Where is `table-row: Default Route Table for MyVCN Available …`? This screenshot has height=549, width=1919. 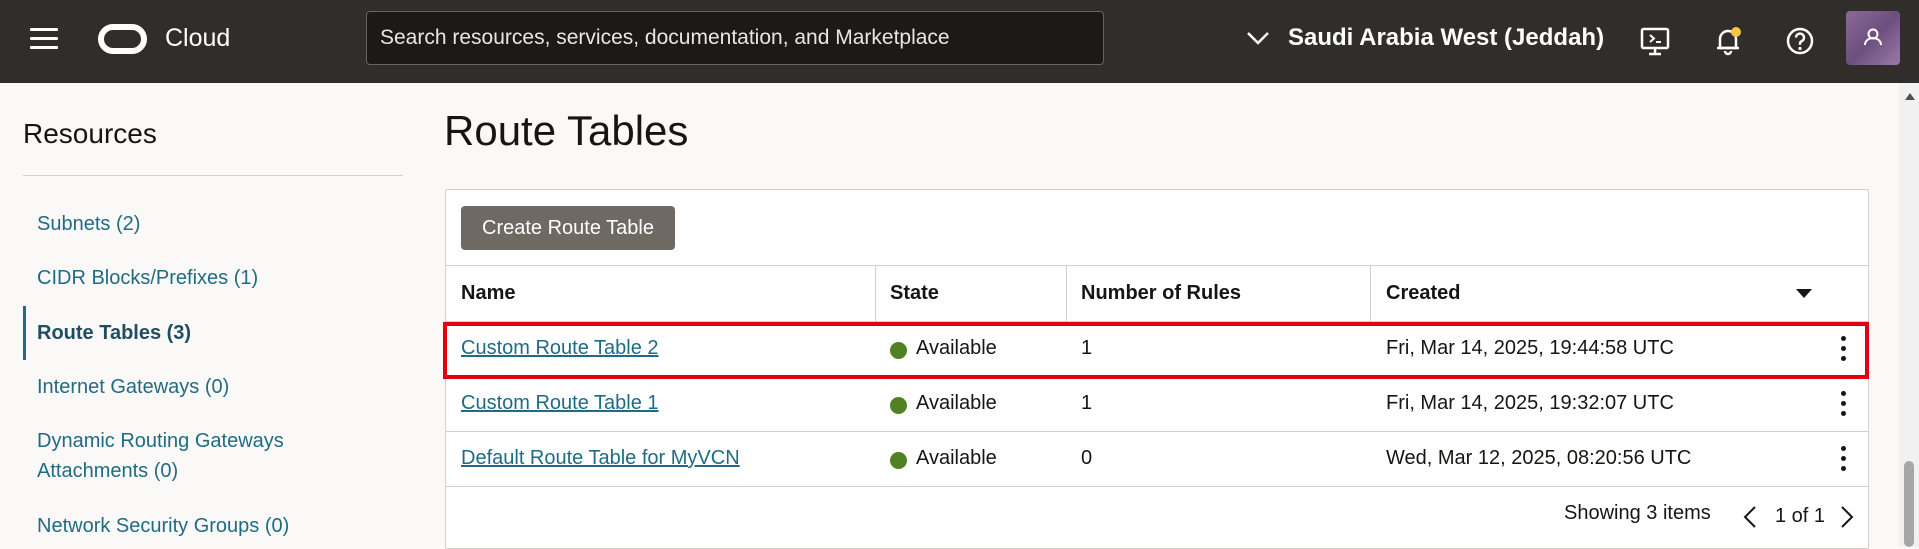 table-row: Default Route Table for MyVCN Available … is located at coordinates (1157, 459).